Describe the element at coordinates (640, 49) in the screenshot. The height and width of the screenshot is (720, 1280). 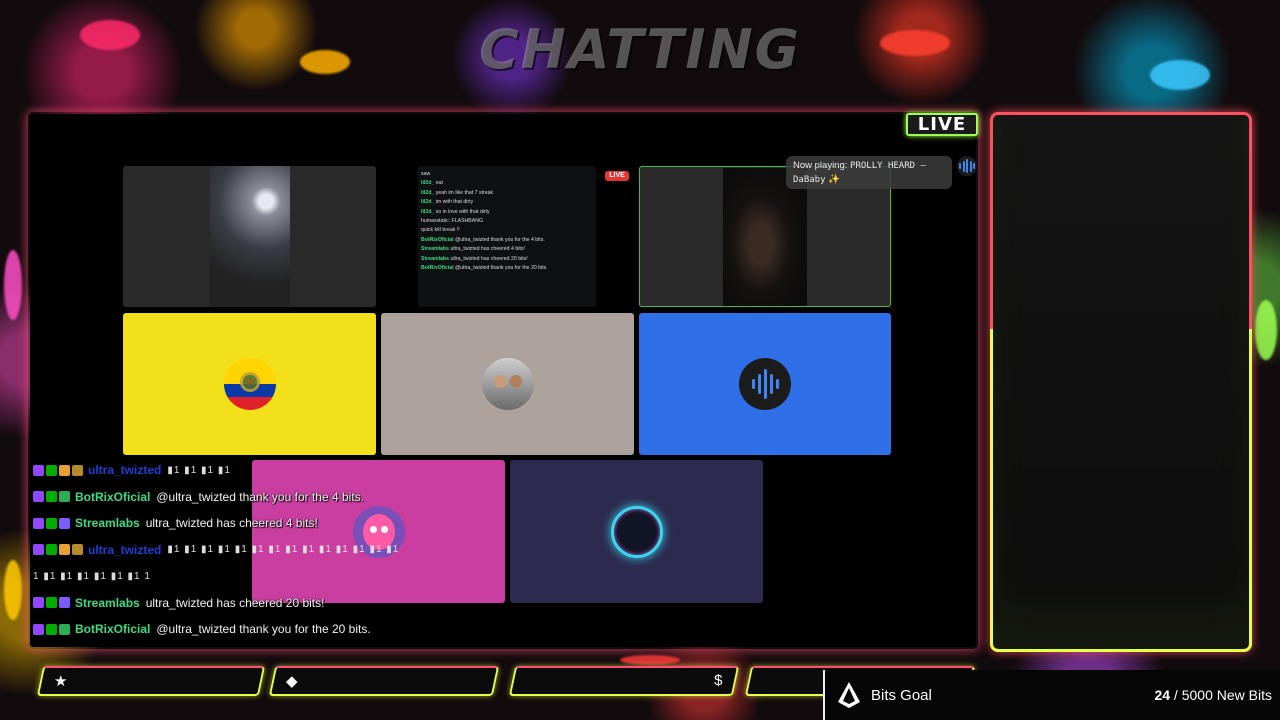
I see `scene-title: CHATTING` at that location.